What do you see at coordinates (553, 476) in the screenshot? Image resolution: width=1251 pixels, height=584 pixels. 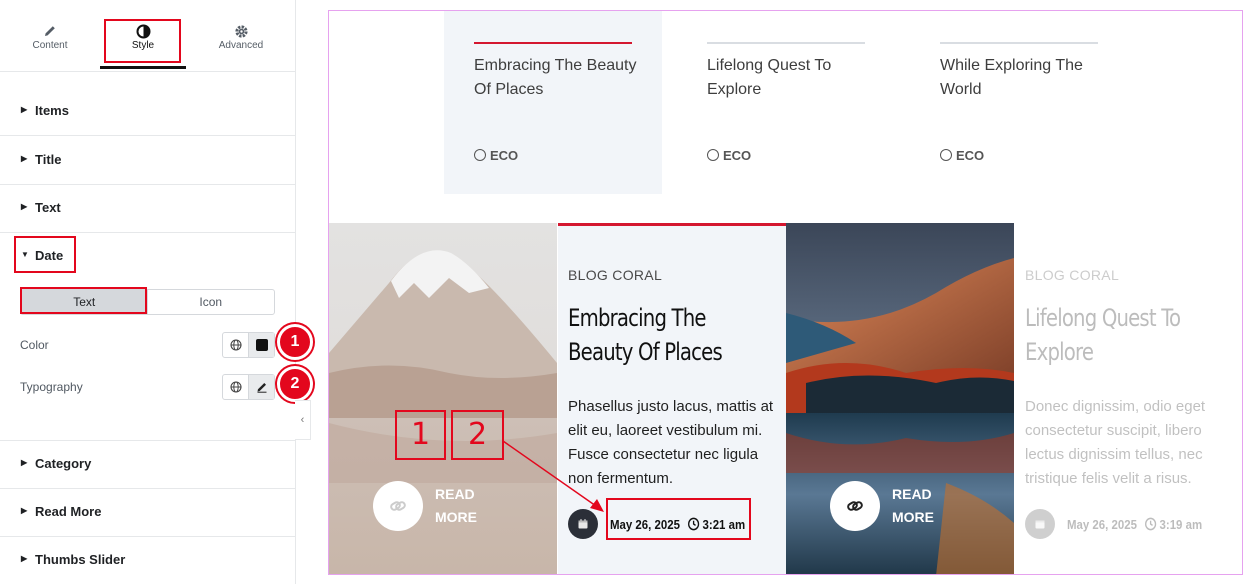 I see `annotation-arrow` at bounding box center [553, 476].